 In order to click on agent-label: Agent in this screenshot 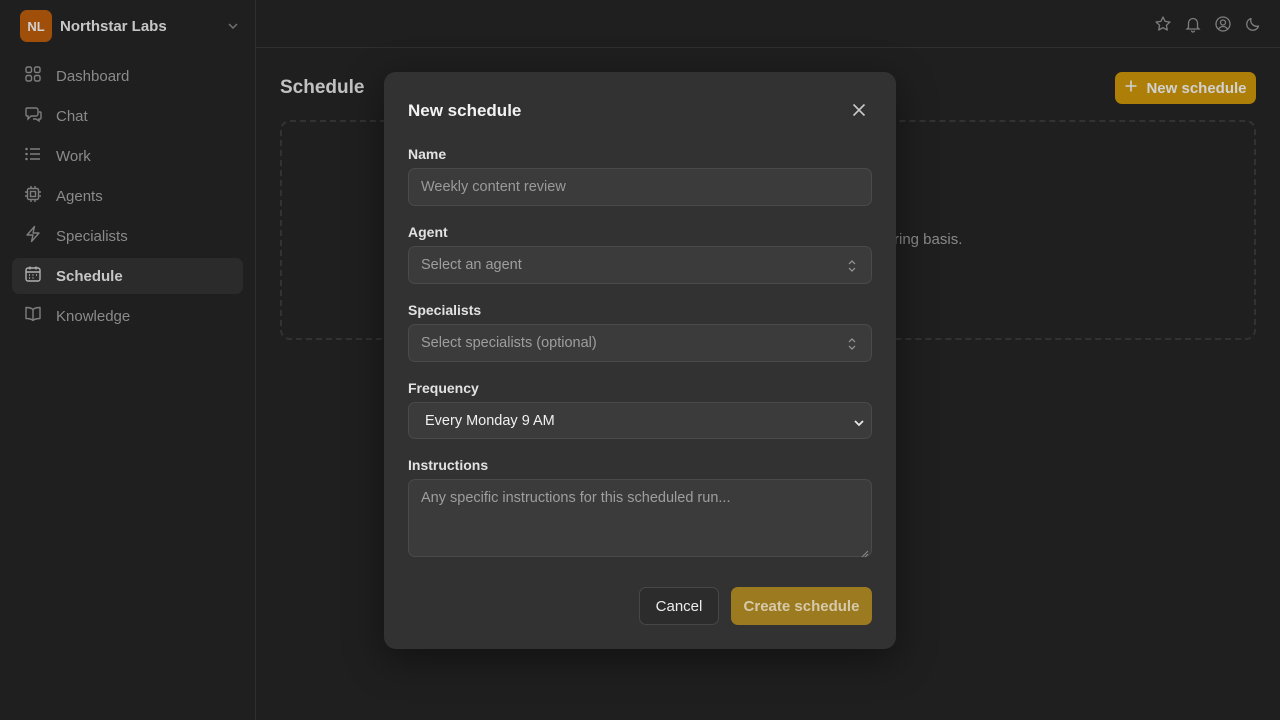, I will do `click(428, 232)`.